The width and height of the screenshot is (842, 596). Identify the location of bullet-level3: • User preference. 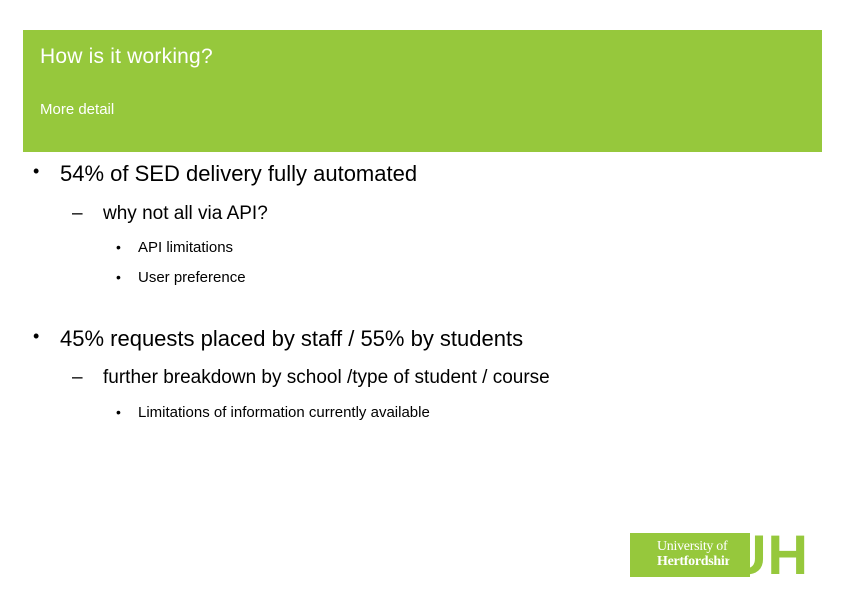
(421, 278).